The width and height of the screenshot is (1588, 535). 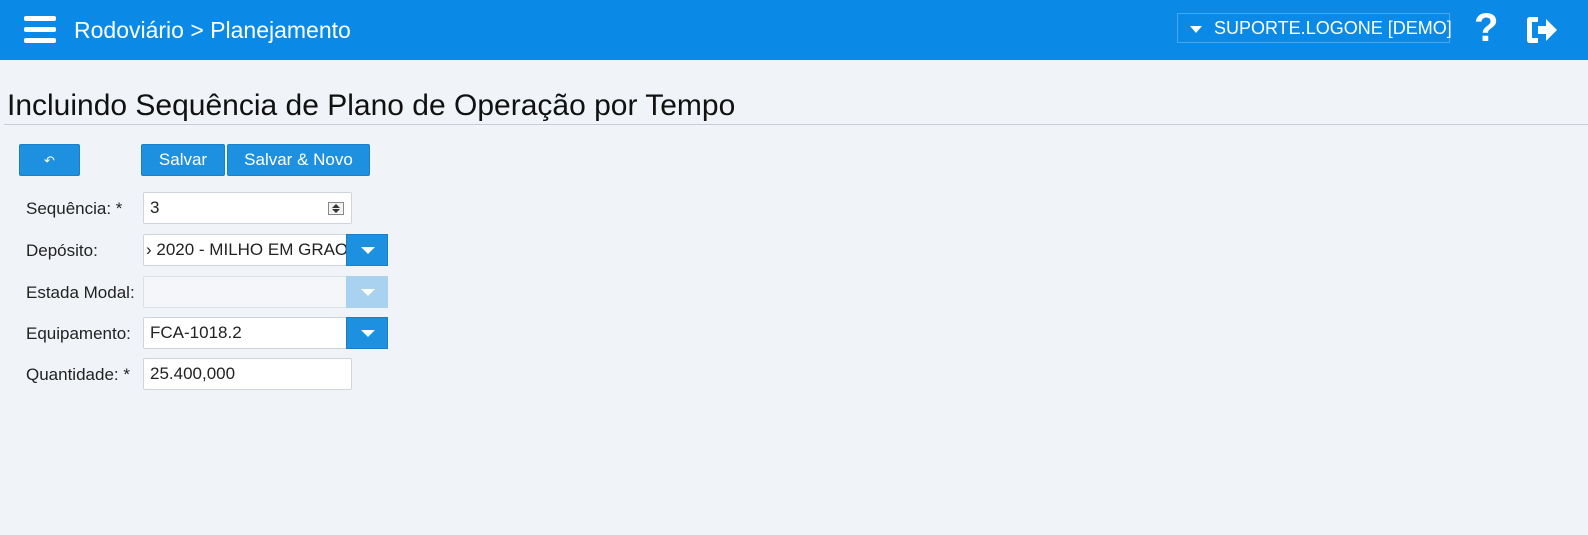 I want to click on equipamento-label: Equipamento:, so click(x=78, y=333).